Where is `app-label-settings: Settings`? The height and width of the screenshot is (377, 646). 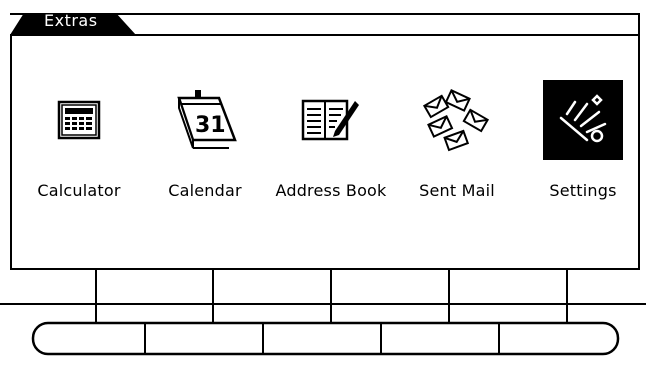 app-label-settings: Settings is located at coordinates (583, 190).